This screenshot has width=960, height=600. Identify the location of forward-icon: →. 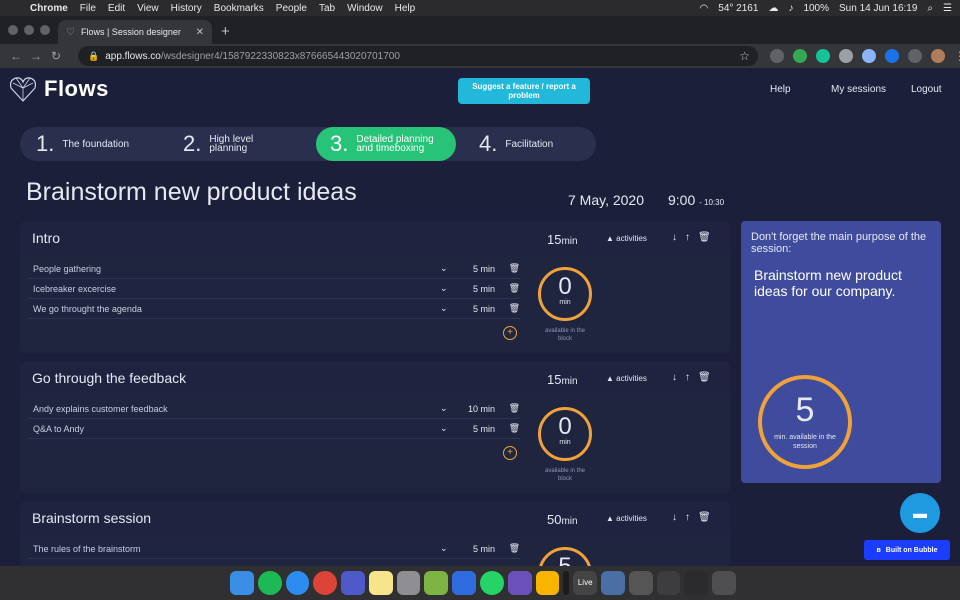
(36, 56).